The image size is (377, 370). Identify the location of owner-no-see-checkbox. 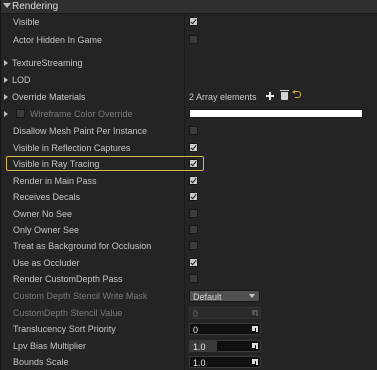
(193, 213).